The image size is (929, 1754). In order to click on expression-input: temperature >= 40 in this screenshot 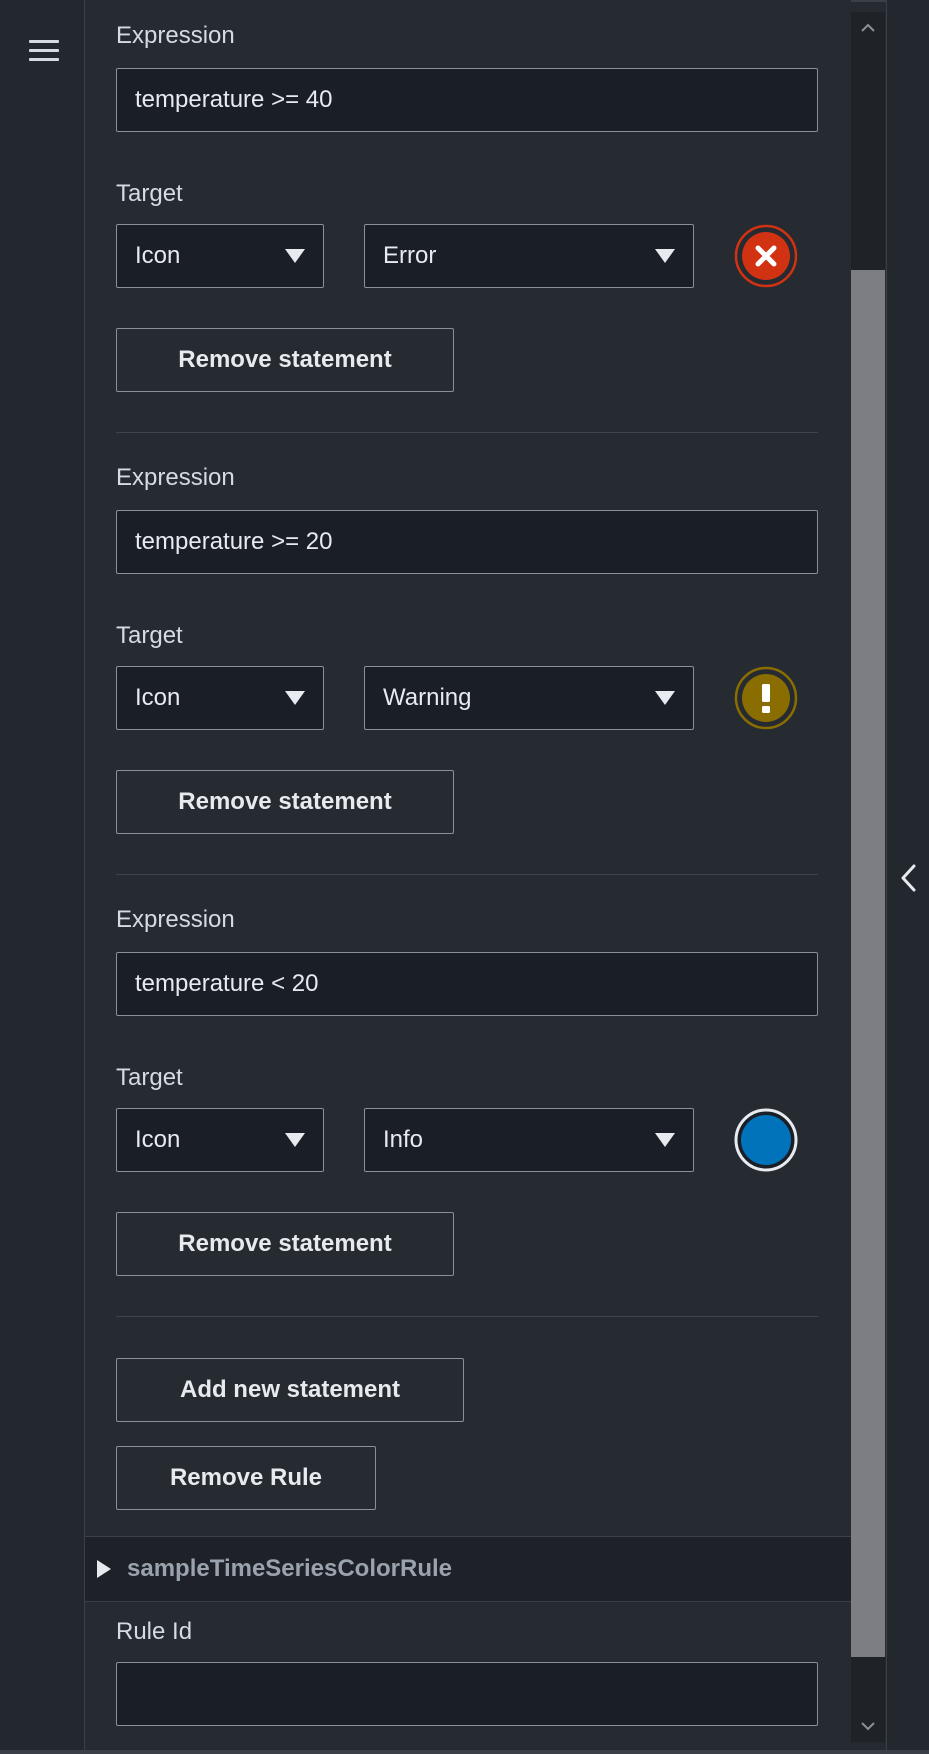, I will do `click(467, 100)`.